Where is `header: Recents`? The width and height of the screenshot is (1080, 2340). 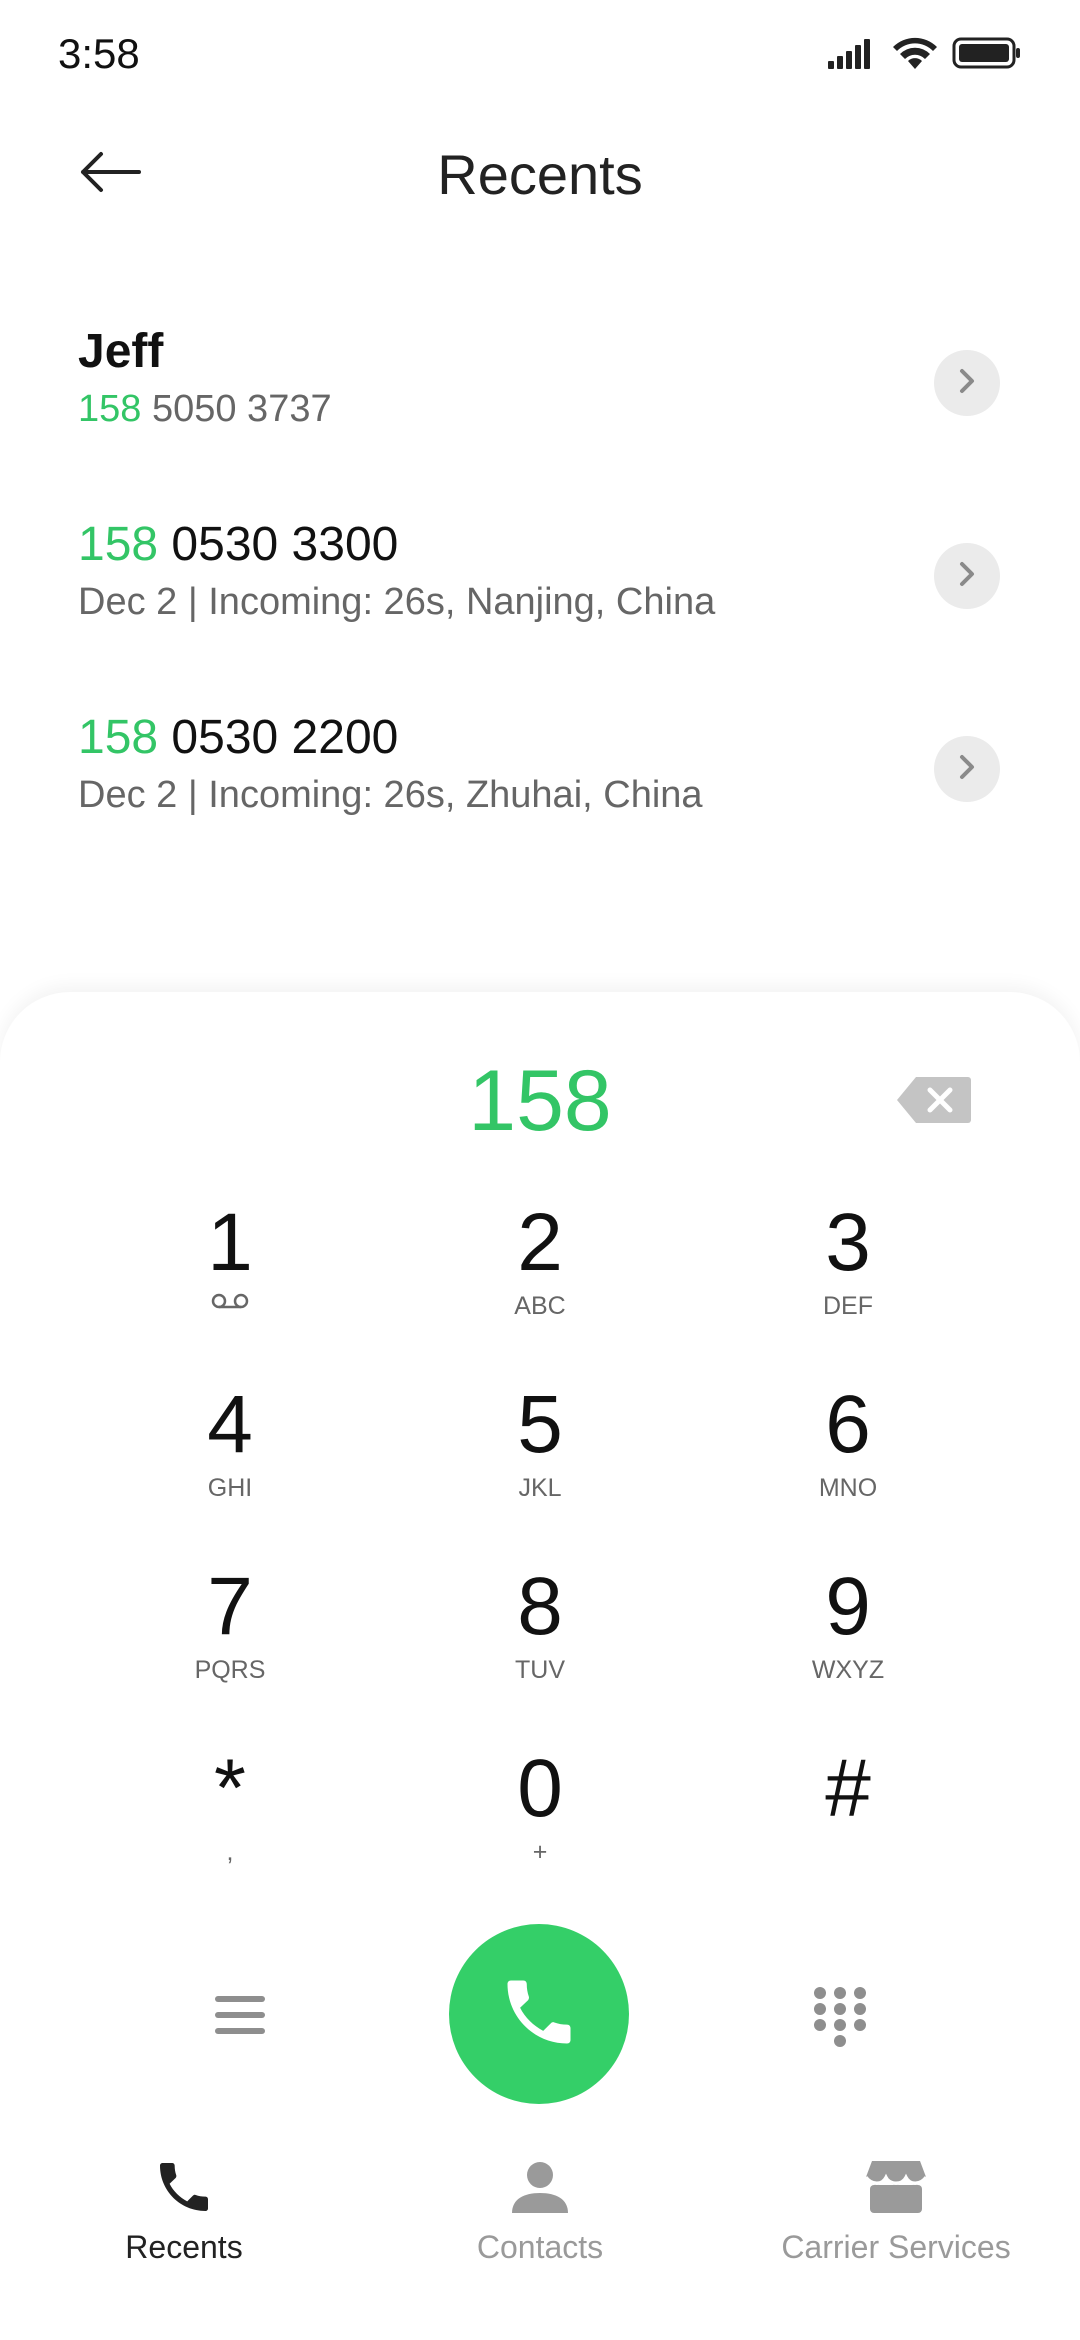 header: Recents is located at coordinates (540, 175).